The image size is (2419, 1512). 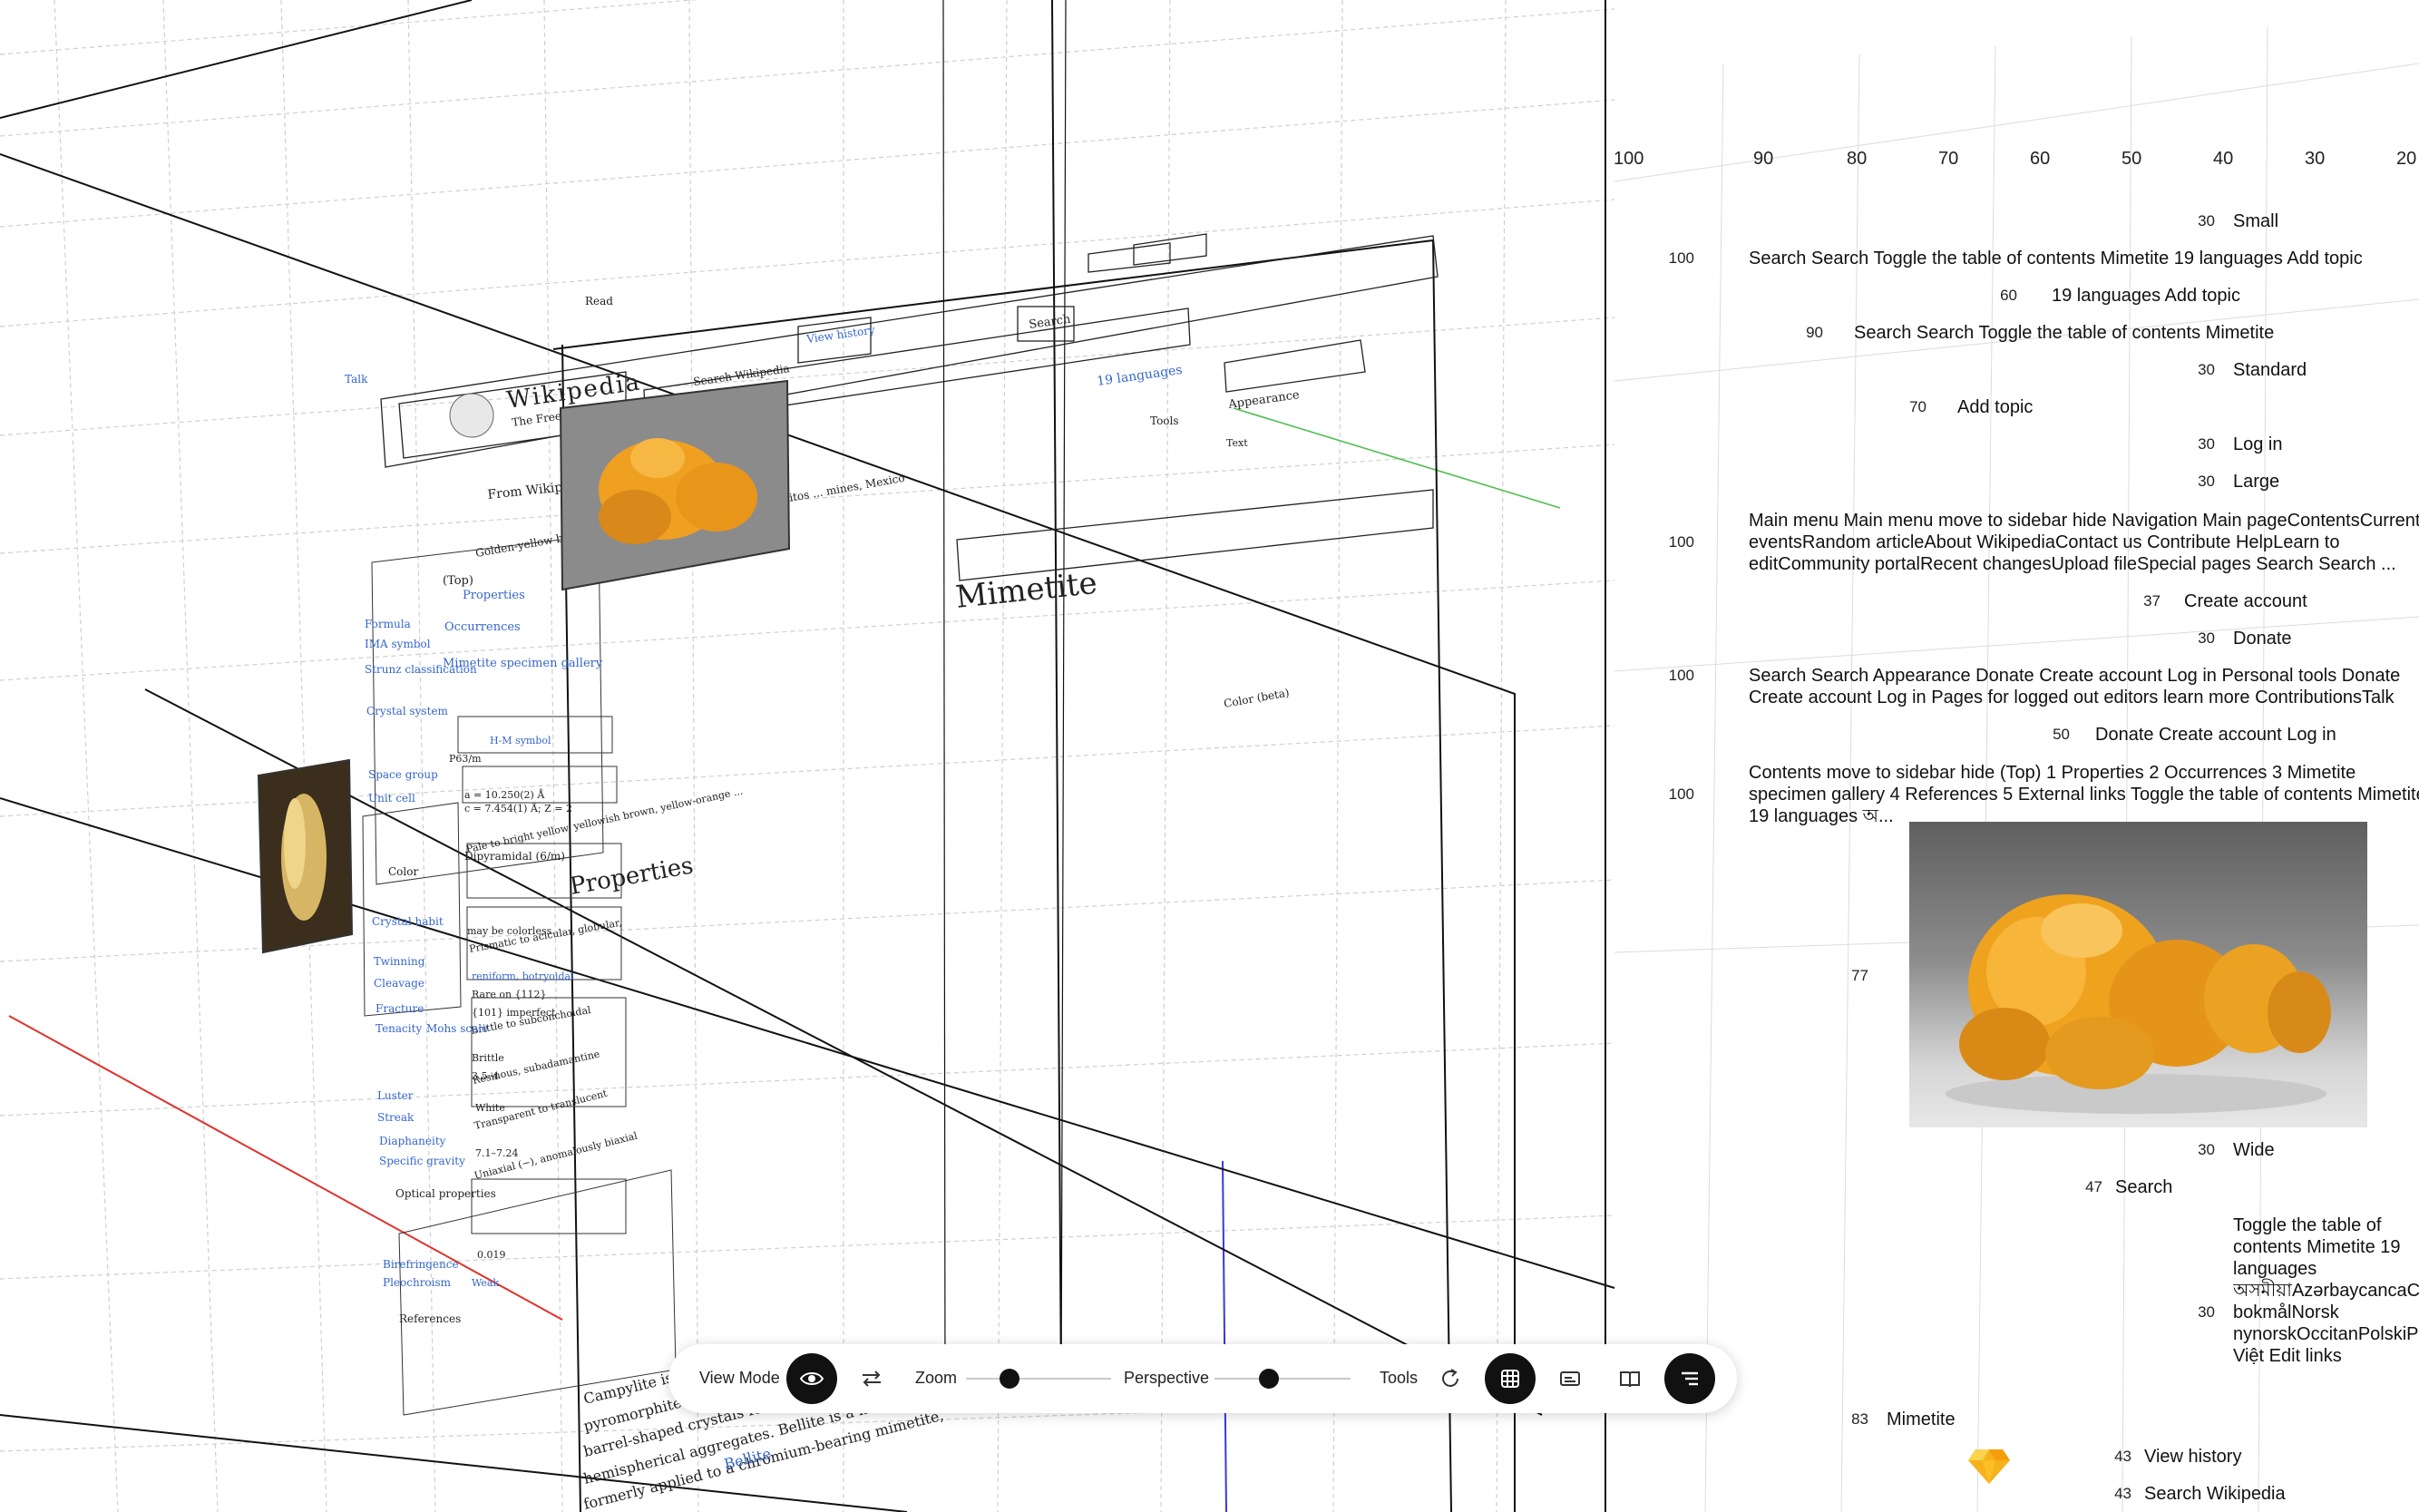 What do you see at coordinates (395, 1095) in the screenshot?
I see `label-luster: Luster` at bounding box center [395, 1095].